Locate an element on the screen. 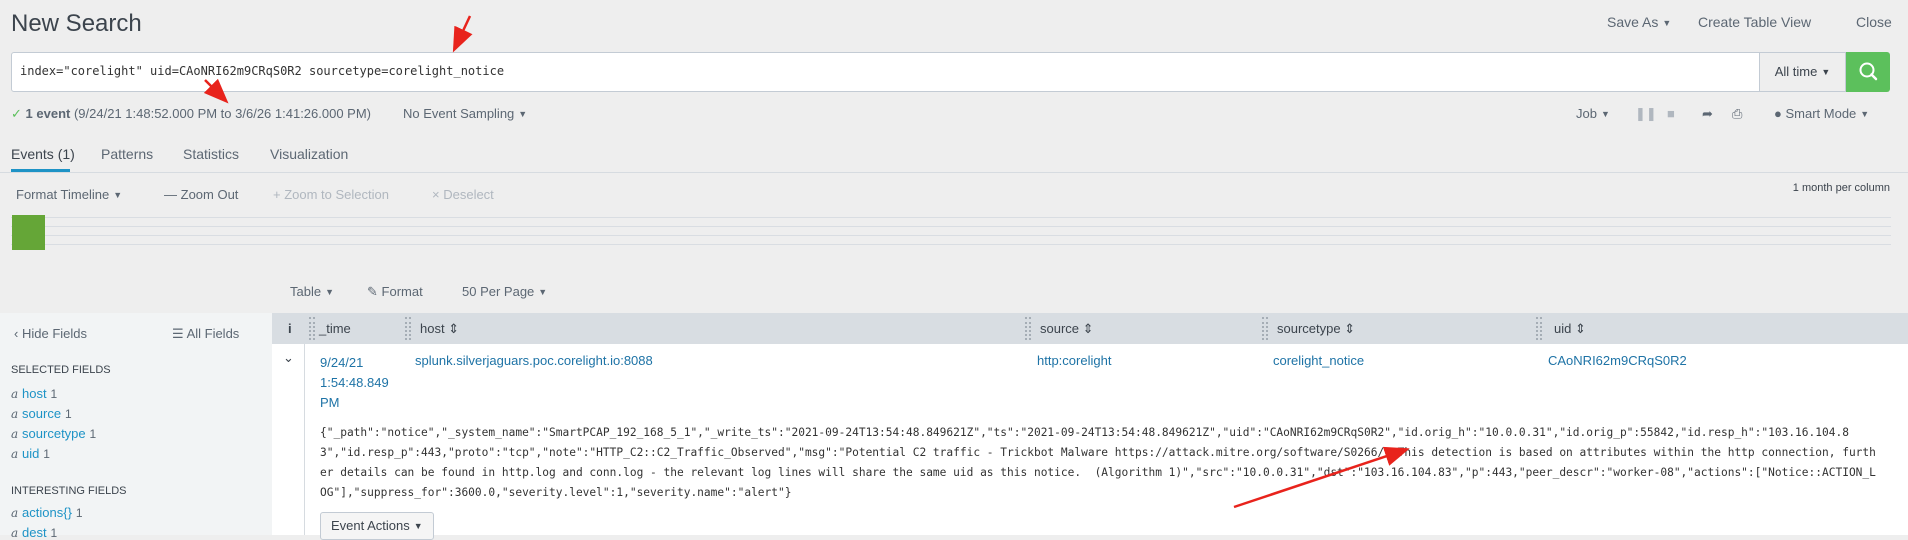 The image size is (1908, 540). stop-icon: ■ is located at coordinates (1671, 113).